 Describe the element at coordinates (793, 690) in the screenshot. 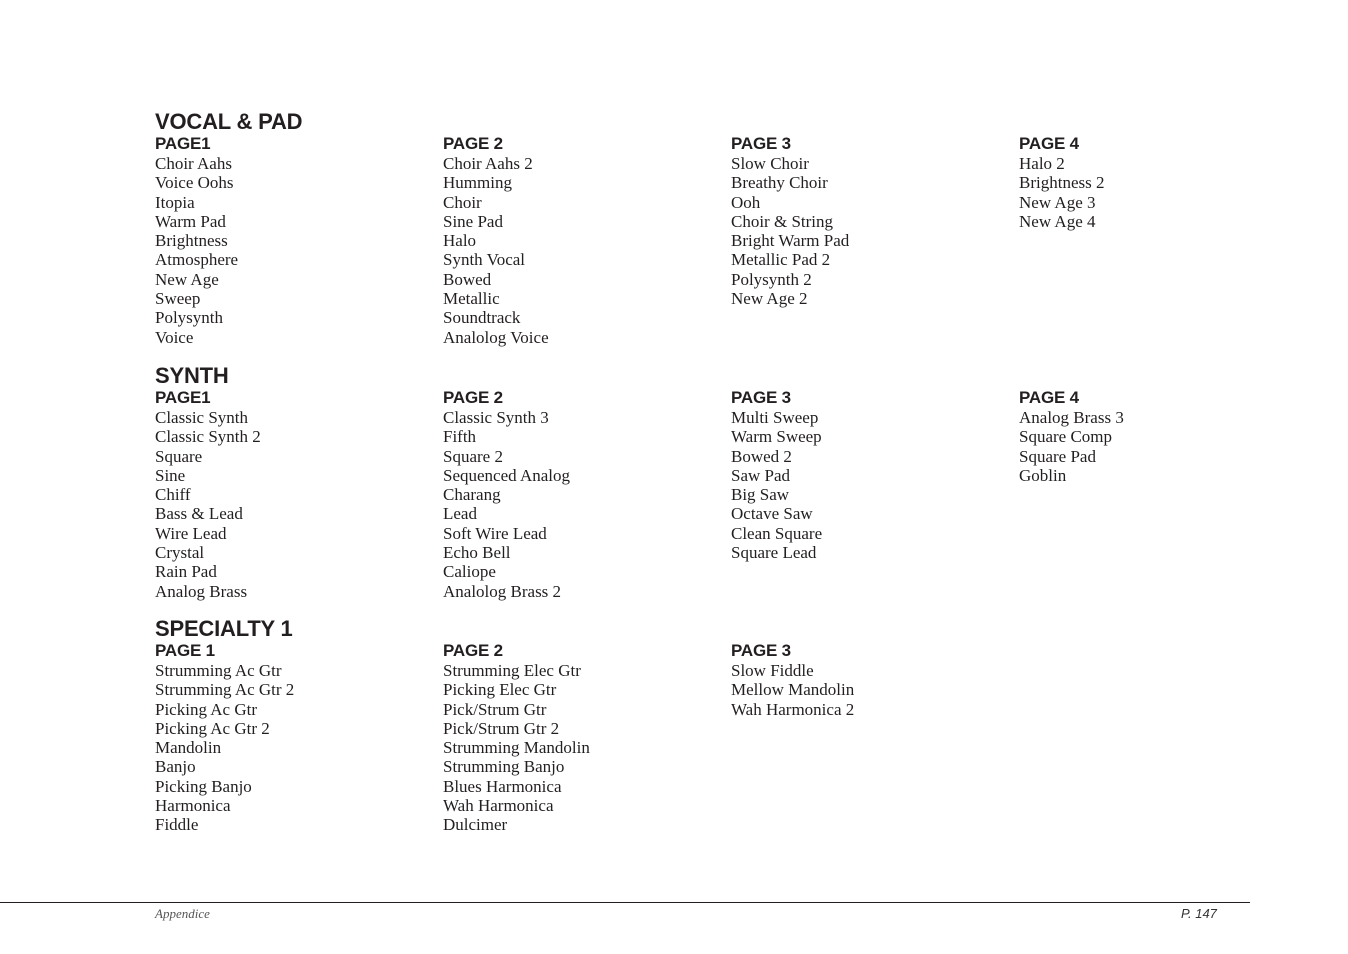

I see `voice-list-item: Mellow Mandolin` at that location.